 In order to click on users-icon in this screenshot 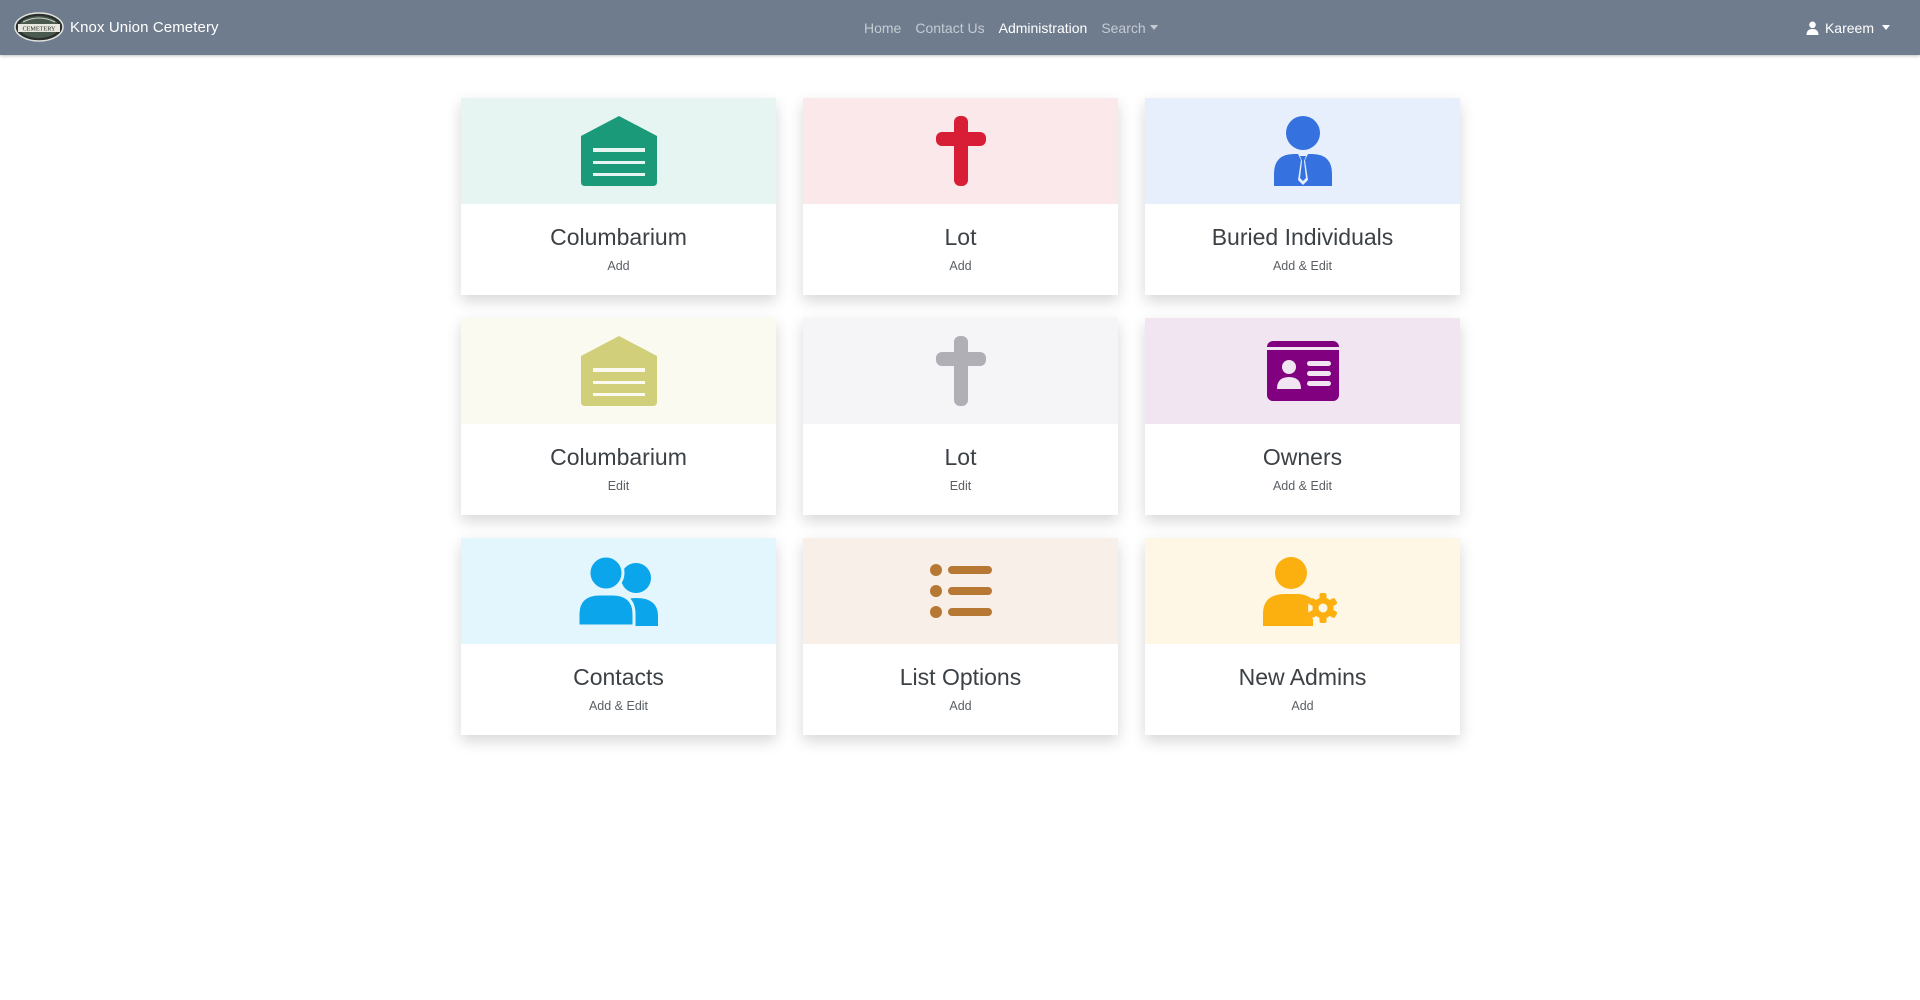, I will do `click(617, 591)`.